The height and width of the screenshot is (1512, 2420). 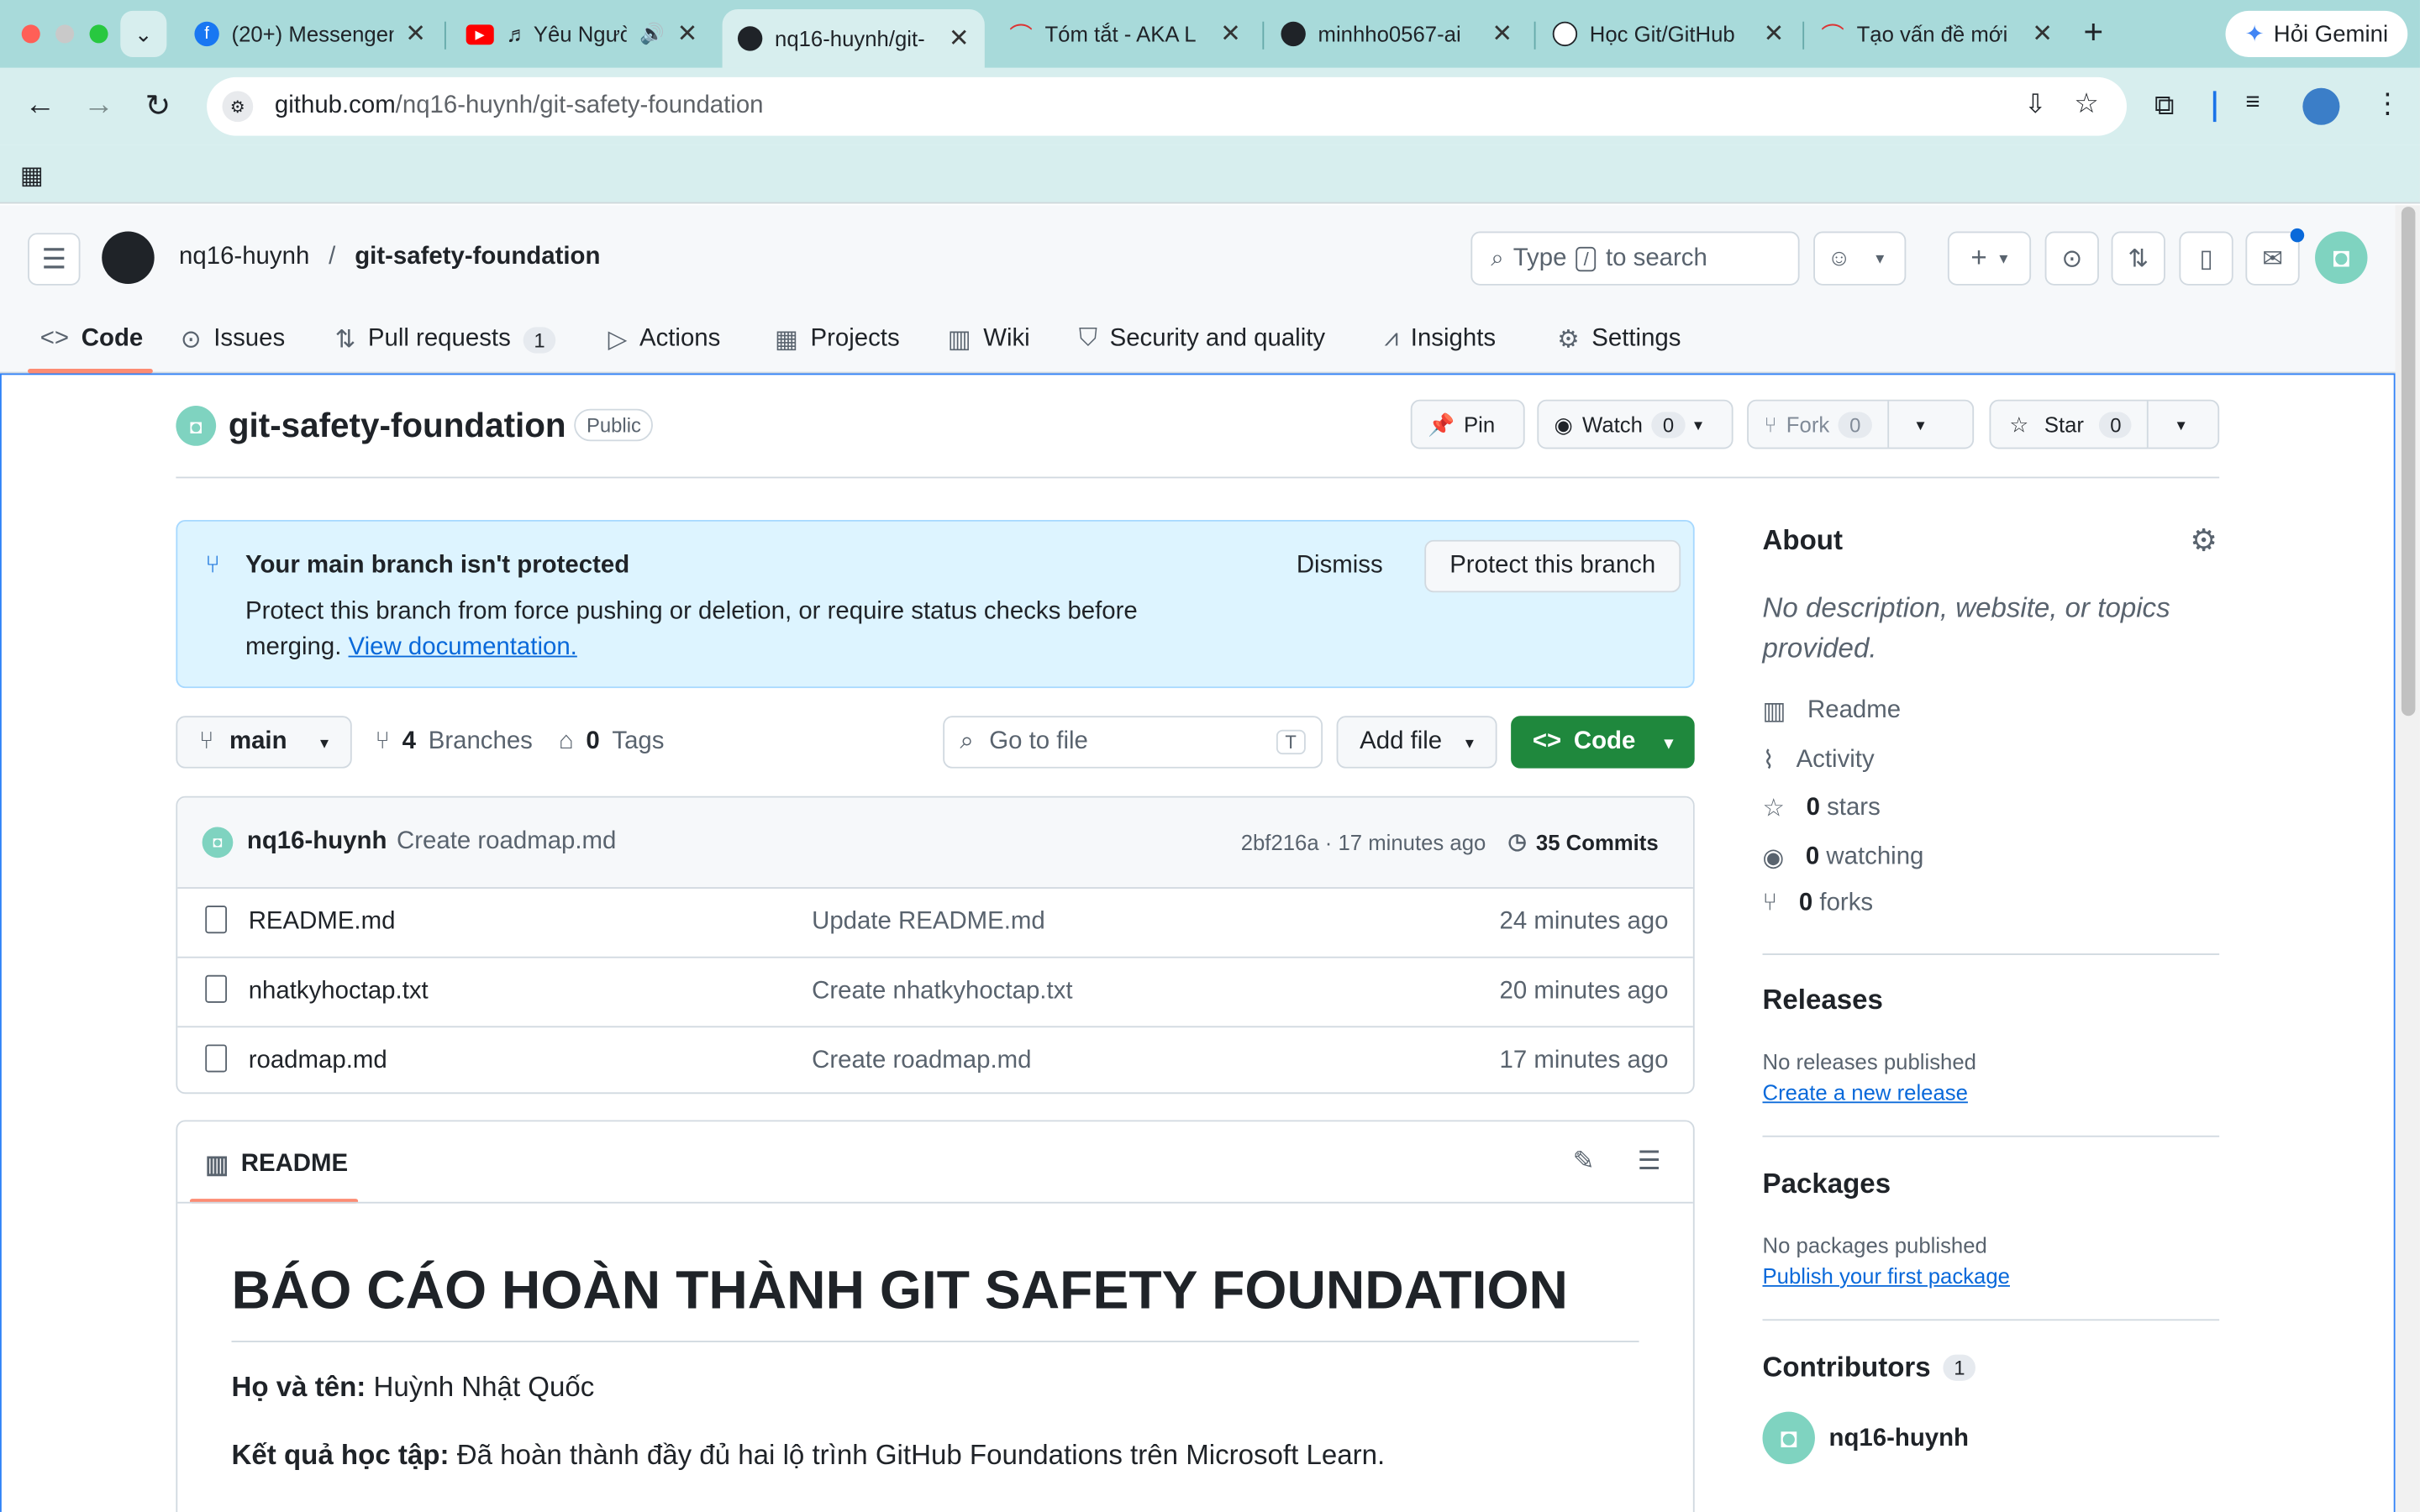 I want to click on tab-projects: ▦ Projects, so click(x=838, y=340).